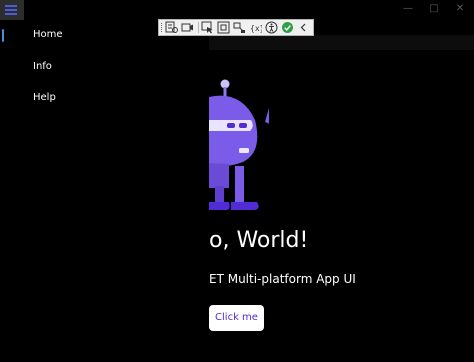 This screenshot has width=474, height=362. Describe the element at coordinates (172, 27) in the screenshot. I see `go-to-live-visual-tree-icon` at that location.